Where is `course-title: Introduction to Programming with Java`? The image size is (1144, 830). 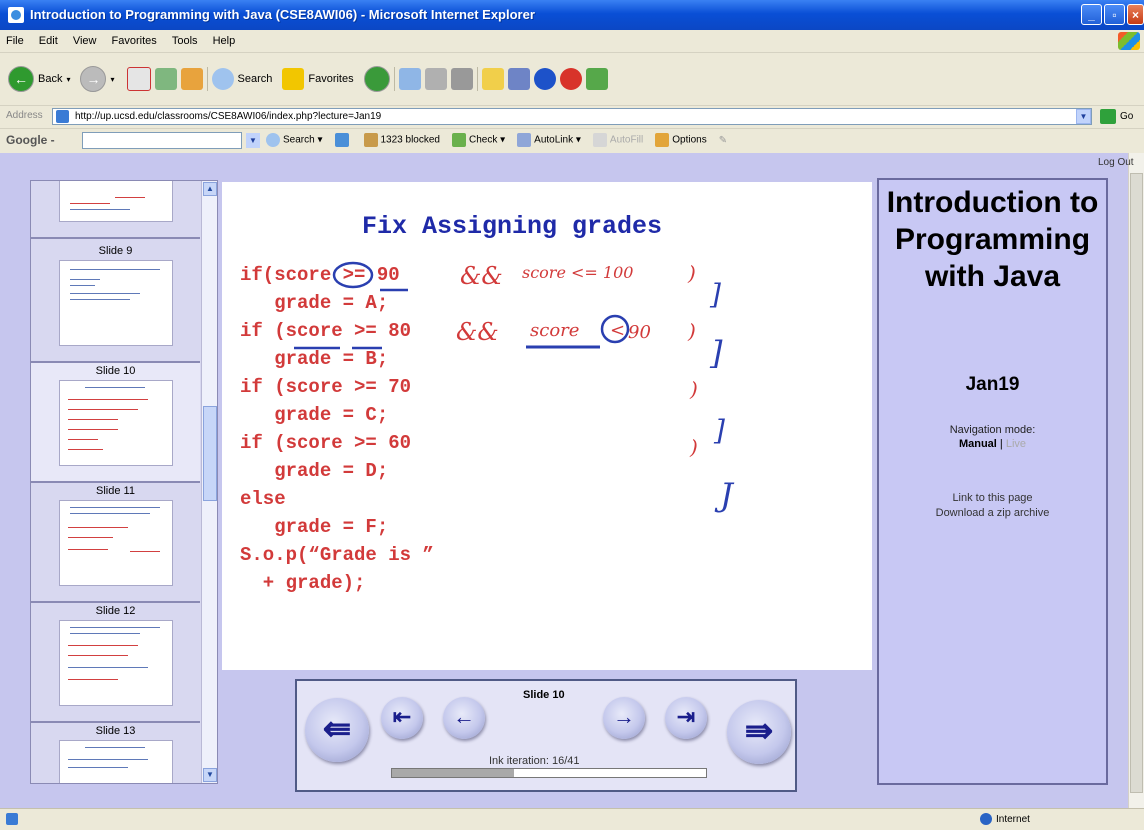 course-title: Introduction to Programming with Java is located at coordinates (992, 239).